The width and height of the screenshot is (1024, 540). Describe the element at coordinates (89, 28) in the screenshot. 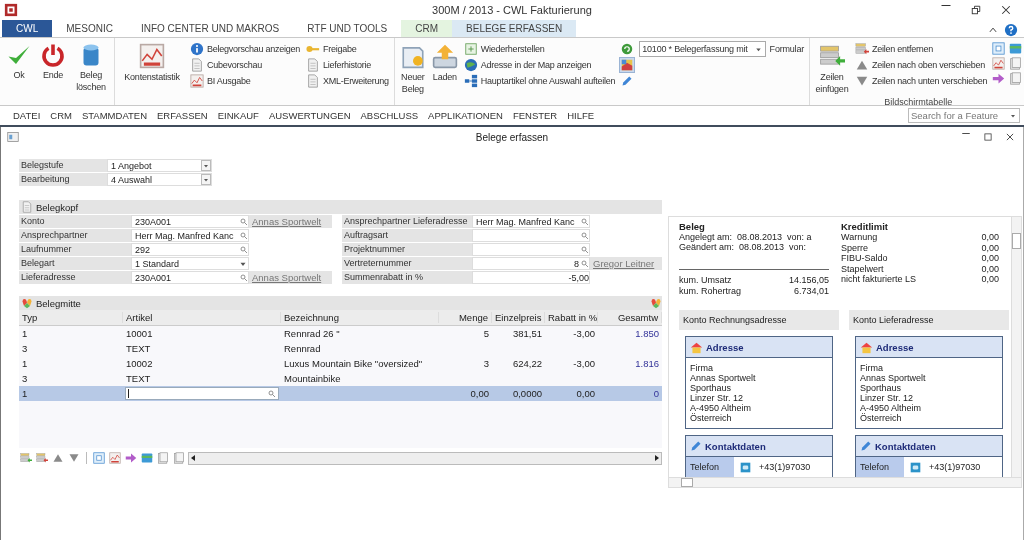

I see `ribbon-tab: MESONIC` at that location.